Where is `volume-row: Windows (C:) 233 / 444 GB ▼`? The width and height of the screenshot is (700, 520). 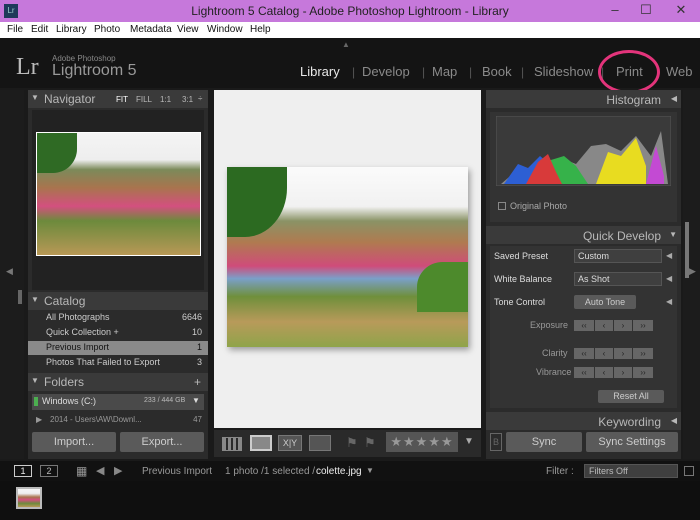 volume-row: Windows (C:) 233 / 444 GB ▼ is located at coordinates (118, 402).